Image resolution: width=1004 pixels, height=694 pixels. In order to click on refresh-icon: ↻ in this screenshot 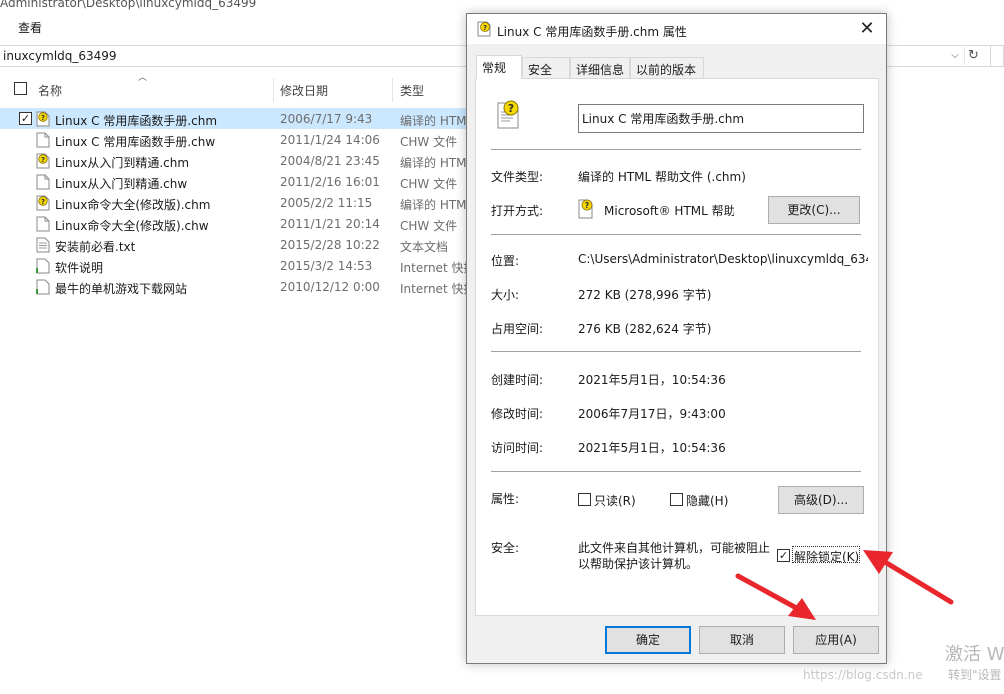, I will do `click(973, 56)`.